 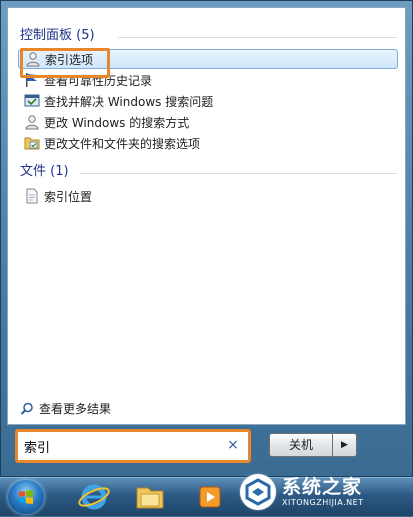 What do you see at coordinates (122, 143) in the screenshot?
I see `result-item-label: 更改文件和文件夹的搜索选项` at bounding box center [122, 143].